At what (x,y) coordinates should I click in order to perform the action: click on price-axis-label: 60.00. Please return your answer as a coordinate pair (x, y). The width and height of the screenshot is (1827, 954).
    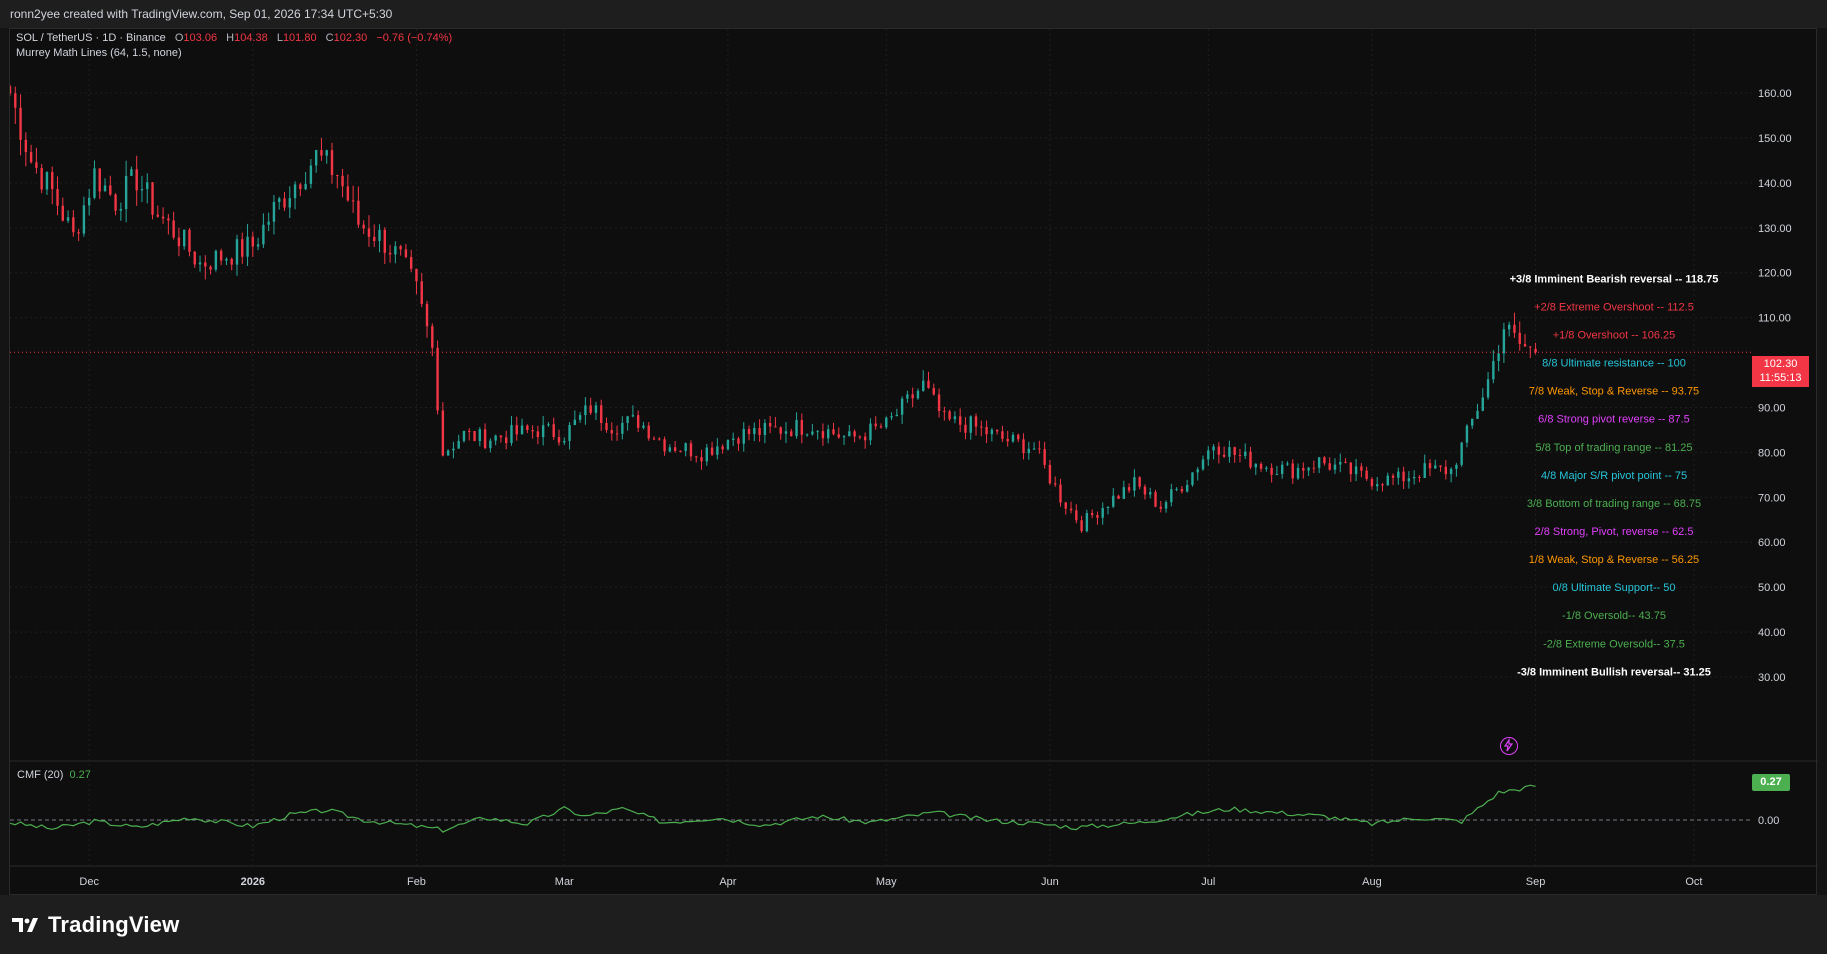
    Looking at the image, I should click on (1772, 543).